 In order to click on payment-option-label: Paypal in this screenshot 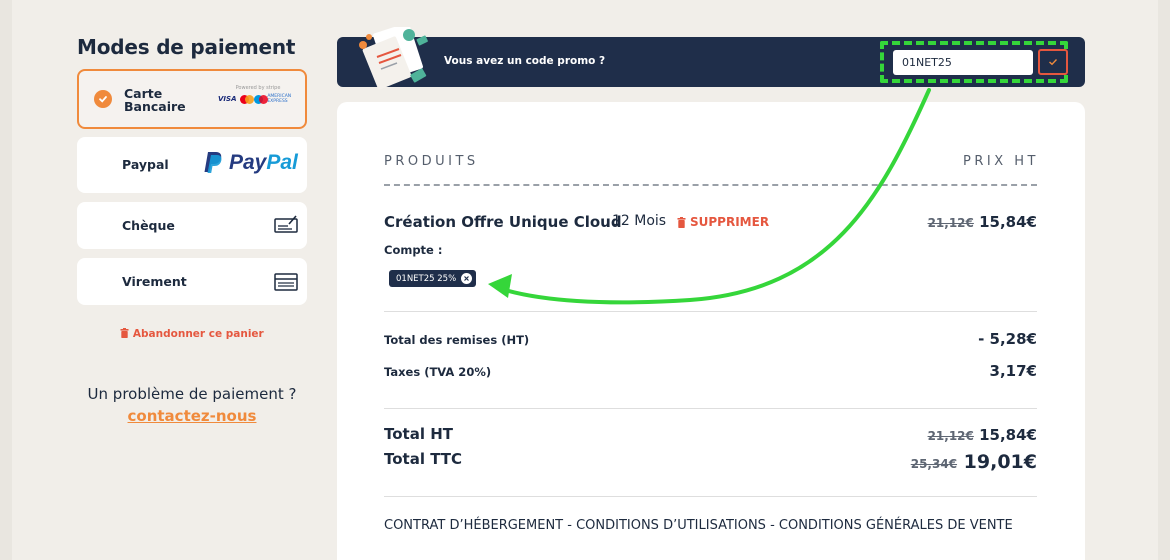, I will do `click(145, 164)`.